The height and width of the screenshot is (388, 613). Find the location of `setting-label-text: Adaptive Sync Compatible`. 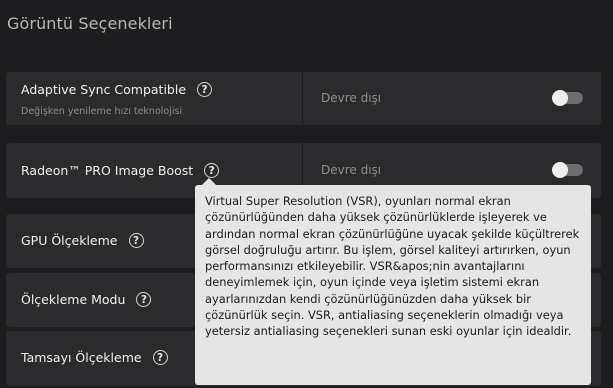

setting-label-text: Adaptive Sync Compatible is located at coordinates (104, 89).